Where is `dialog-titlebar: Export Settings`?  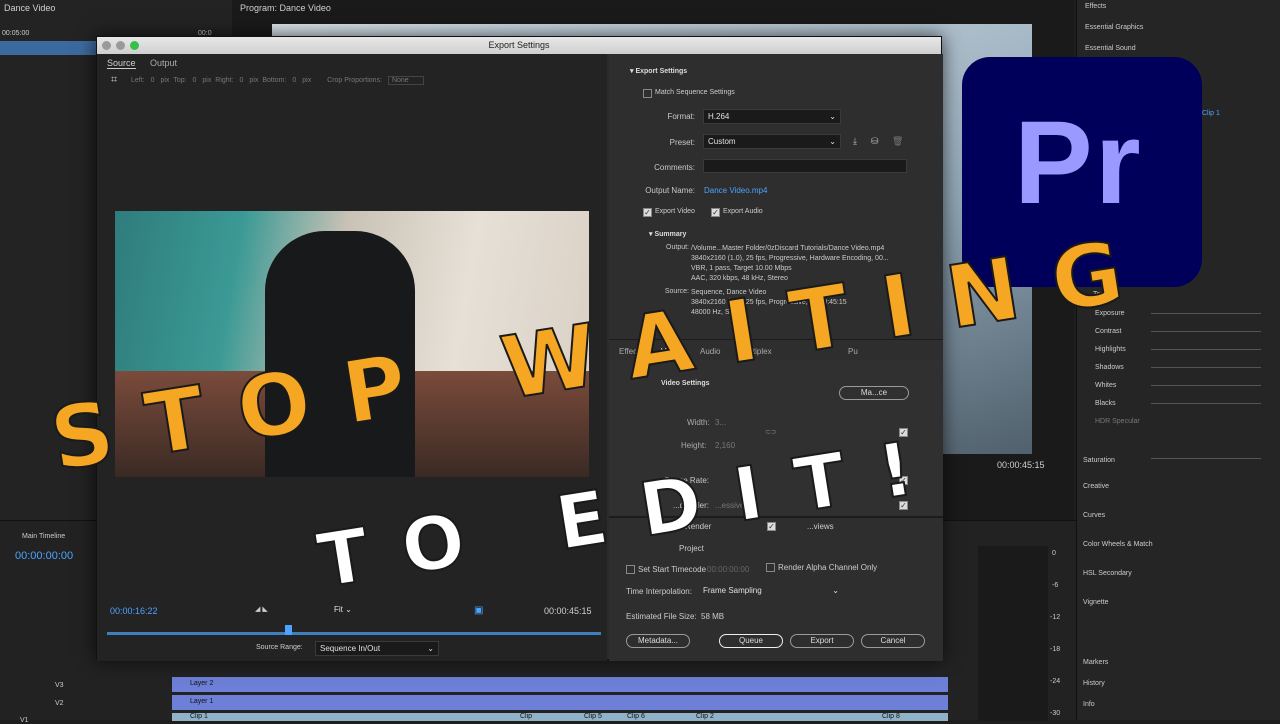 dialog-titlebar: Export Settings is located at coordinates (519, 45).